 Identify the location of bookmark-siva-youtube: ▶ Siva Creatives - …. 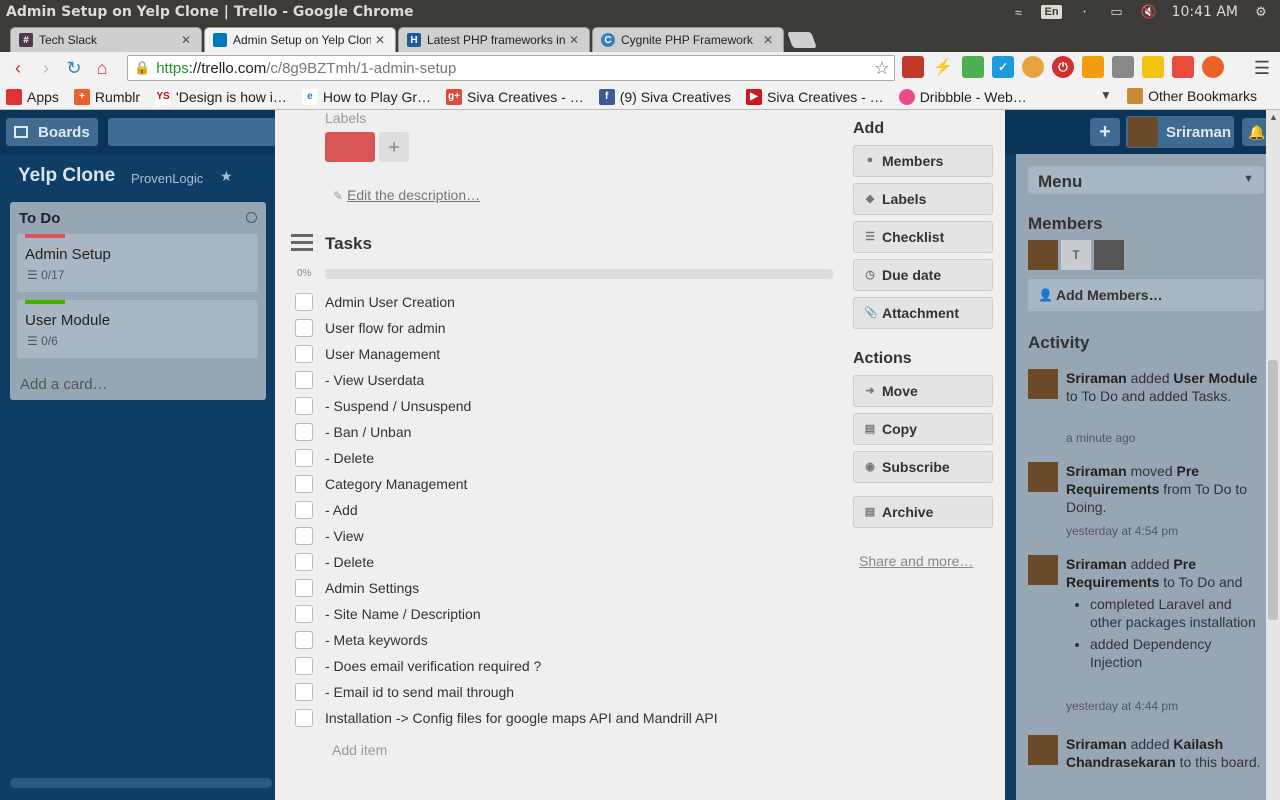
(814, 96).